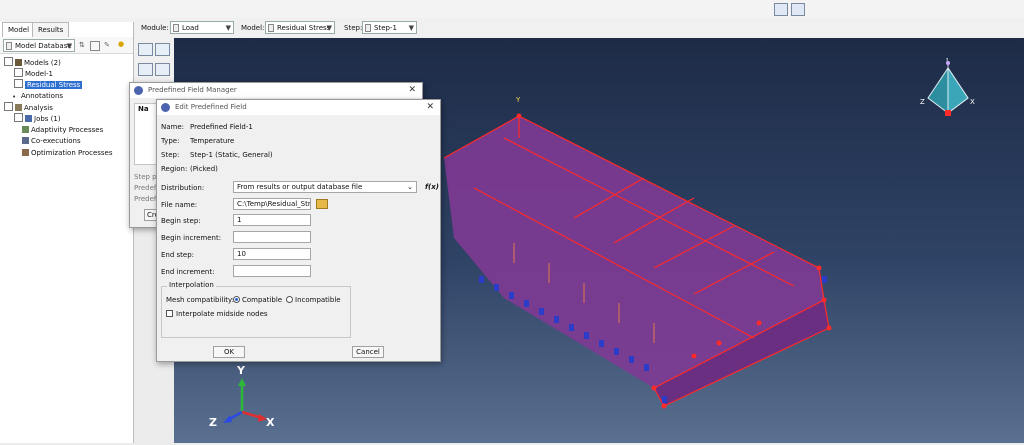  I want to click on sort-icon: ⇅, so click(83, 45).